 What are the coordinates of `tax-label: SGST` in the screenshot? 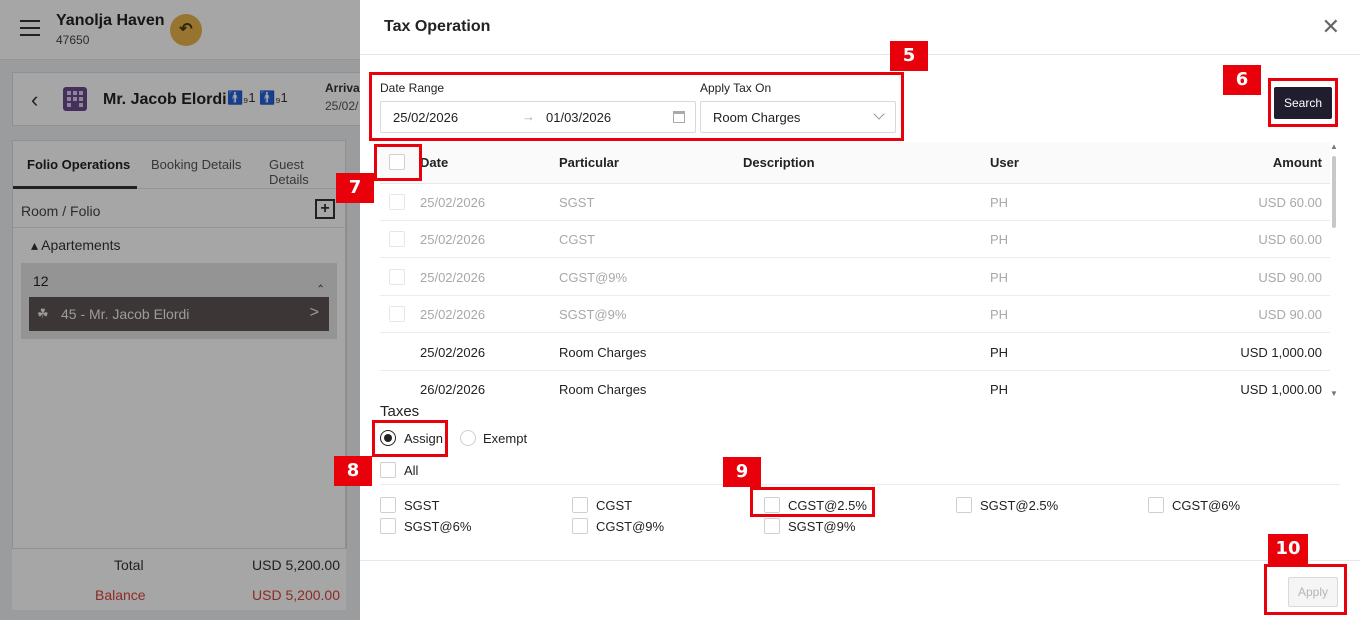 It's located at (422, 505).